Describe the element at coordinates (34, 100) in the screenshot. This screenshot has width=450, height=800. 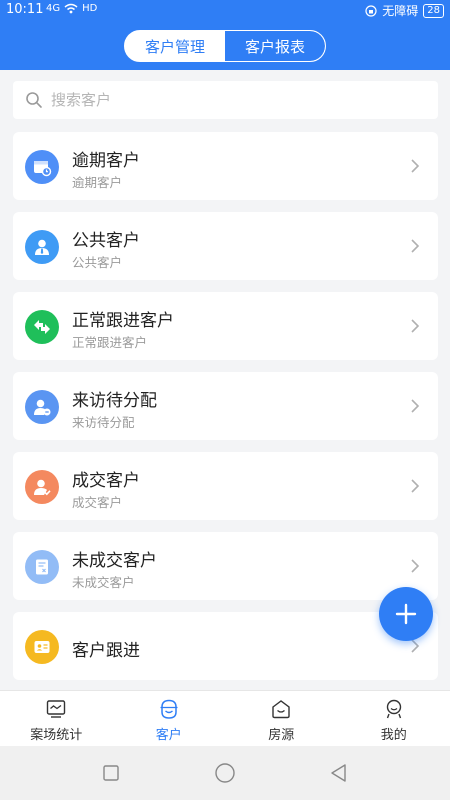
I see `search-icon` at that location.